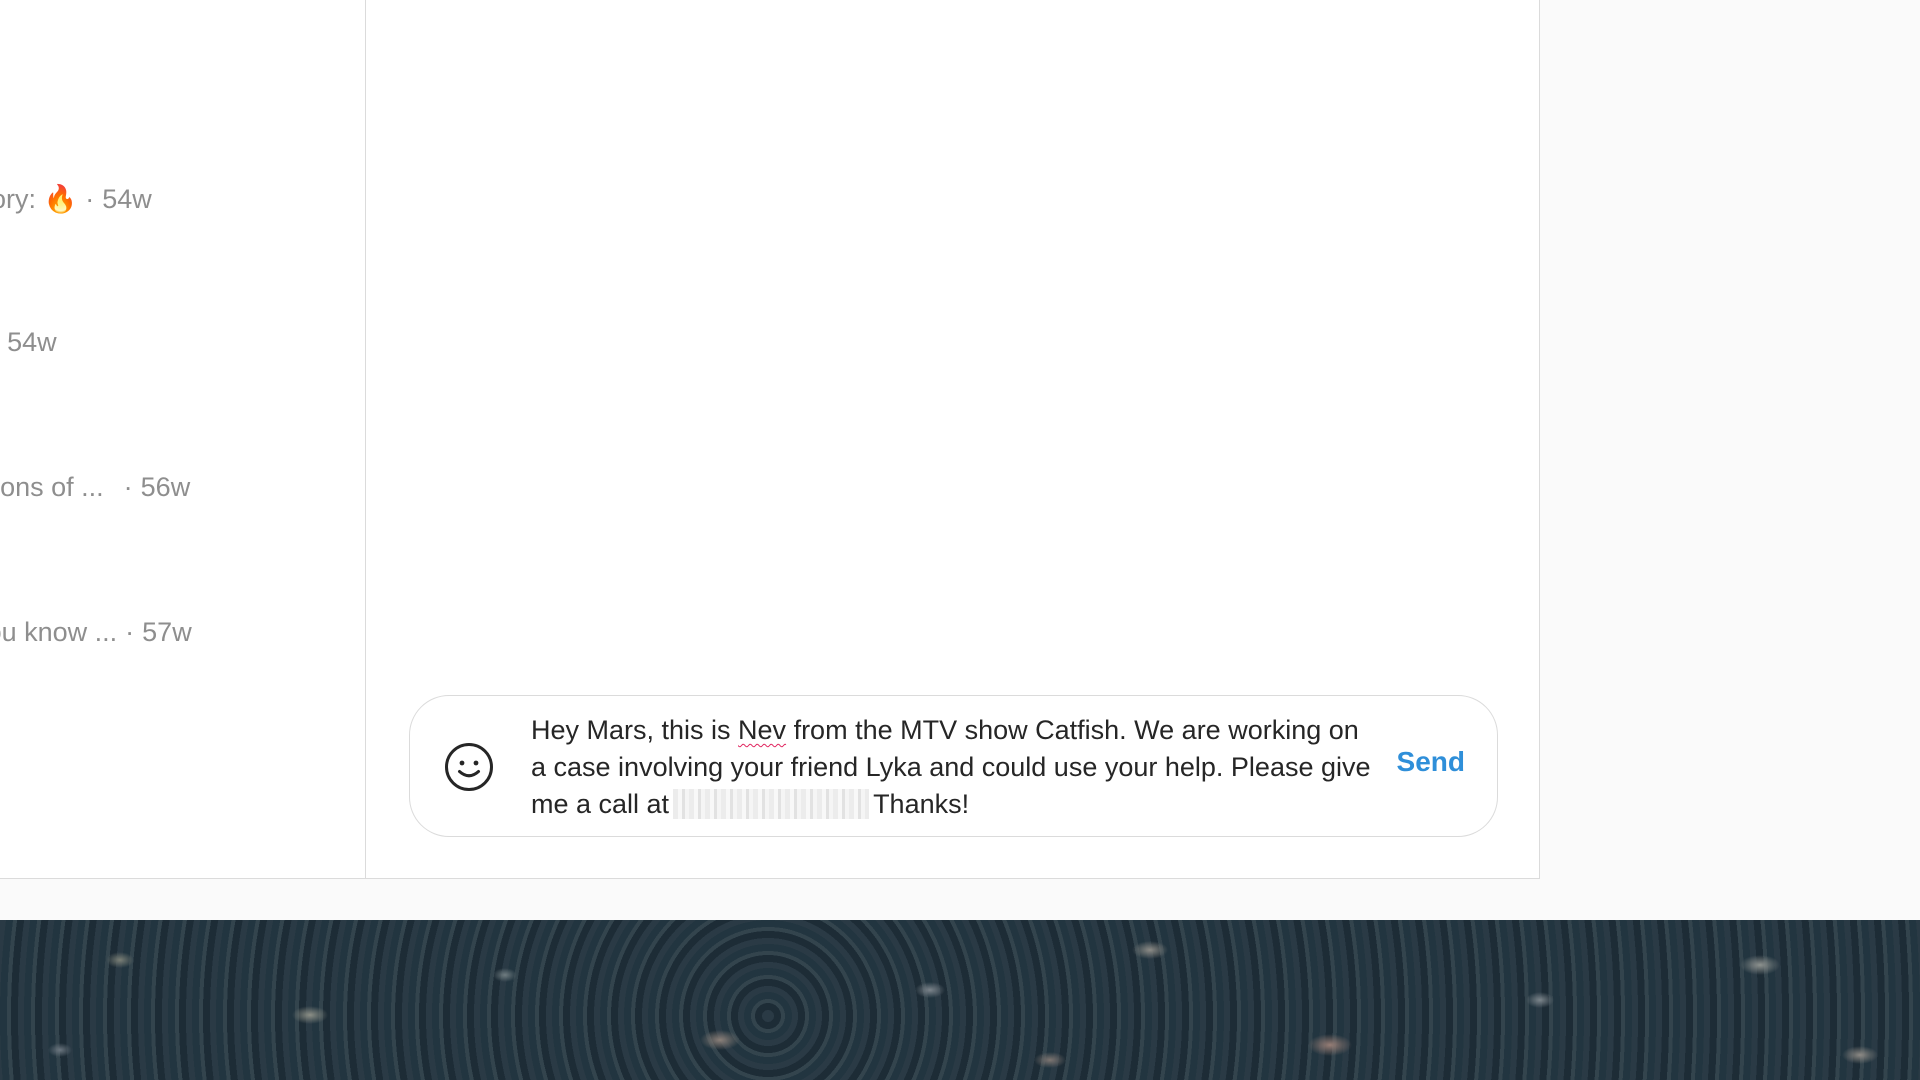 Image resolution: width=1920 pixels, height=1080 pixels. I want to click on desktop-wallpaper, so click(960, 1000).